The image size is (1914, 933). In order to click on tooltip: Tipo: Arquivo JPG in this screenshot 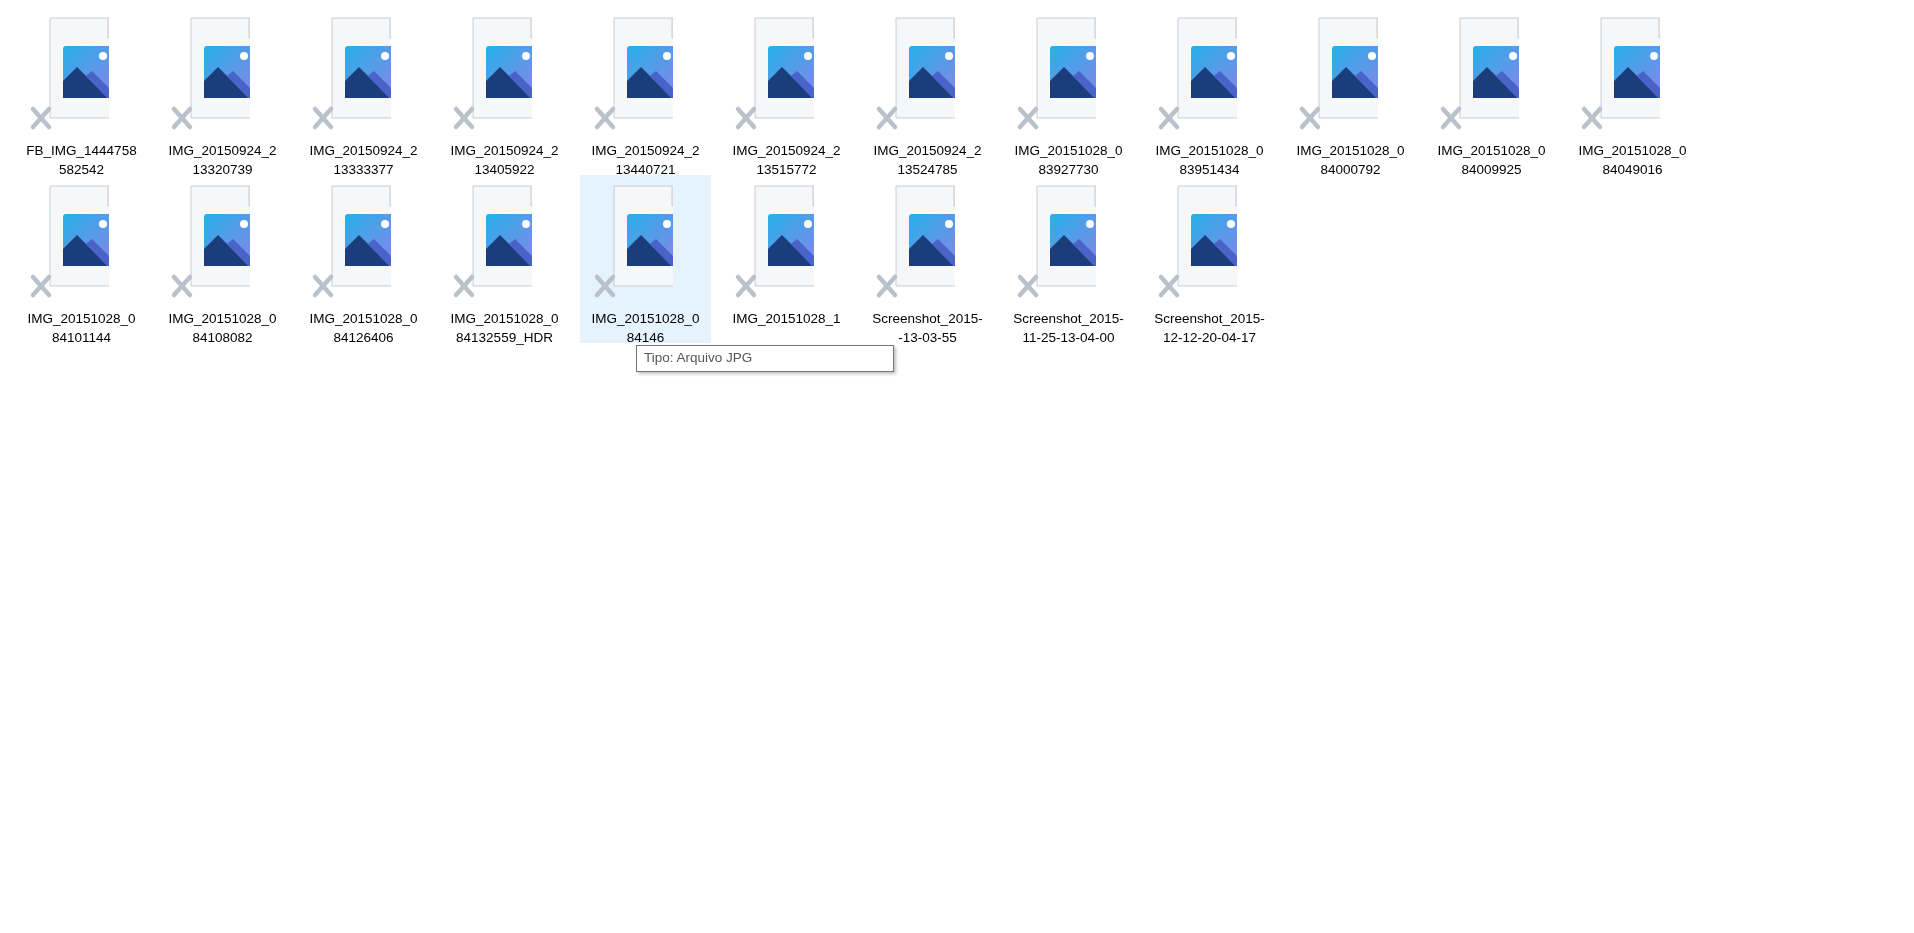, I will do `click(765, 358)`.